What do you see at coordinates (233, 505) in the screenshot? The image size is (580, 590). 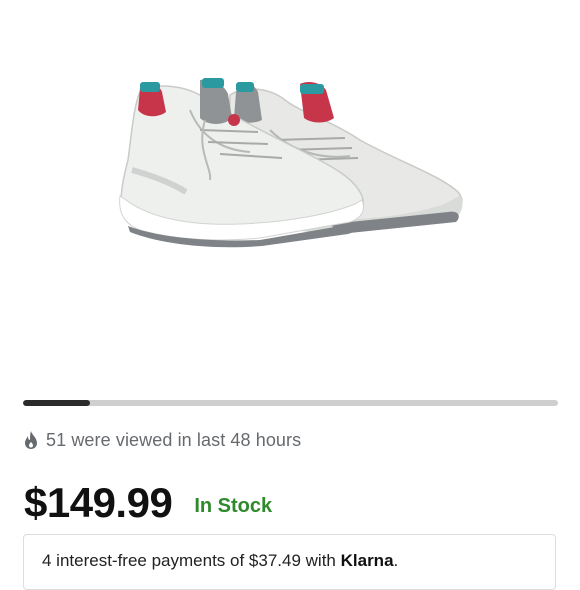 I see `stock-status: In Stock` at bounding box center [233, 505].